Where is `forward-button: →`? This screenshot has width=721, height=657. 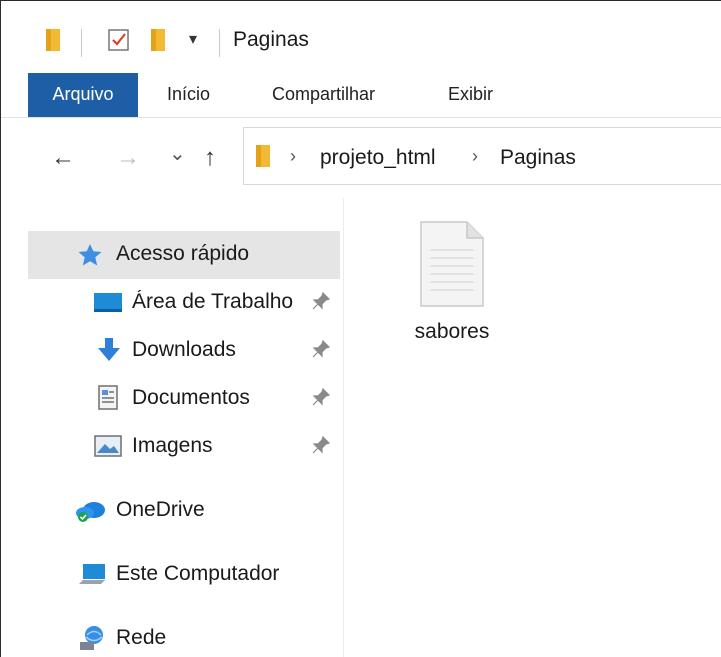 forward-button: → is located at coordinates (128, 158).